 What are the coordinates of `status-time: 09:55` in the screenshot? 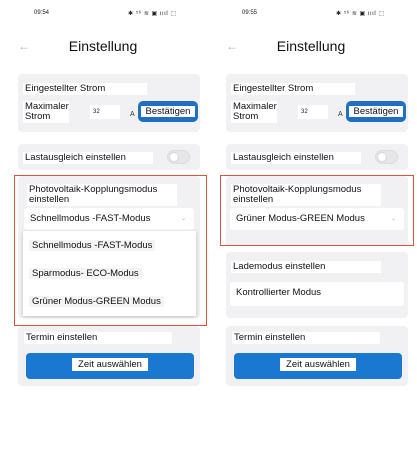 It's located at (250, 13).